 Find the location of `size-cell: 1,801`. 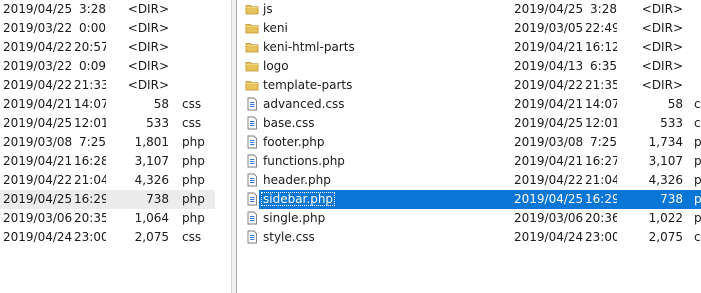

size-cell: 1,801 is located at coordinates (151, 142).